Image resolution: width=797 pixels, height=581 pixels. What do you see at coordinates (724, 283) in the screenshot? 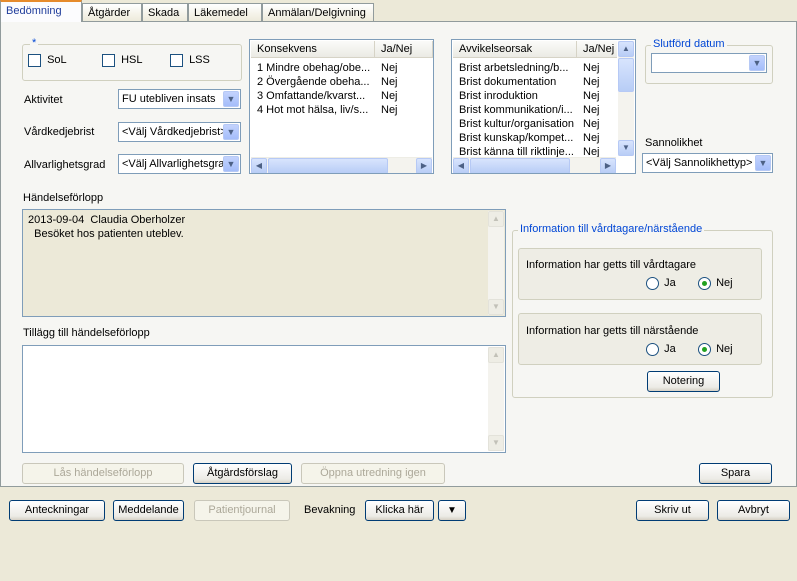
I see `nej-label: Nej` at bounding box center [724, 283].